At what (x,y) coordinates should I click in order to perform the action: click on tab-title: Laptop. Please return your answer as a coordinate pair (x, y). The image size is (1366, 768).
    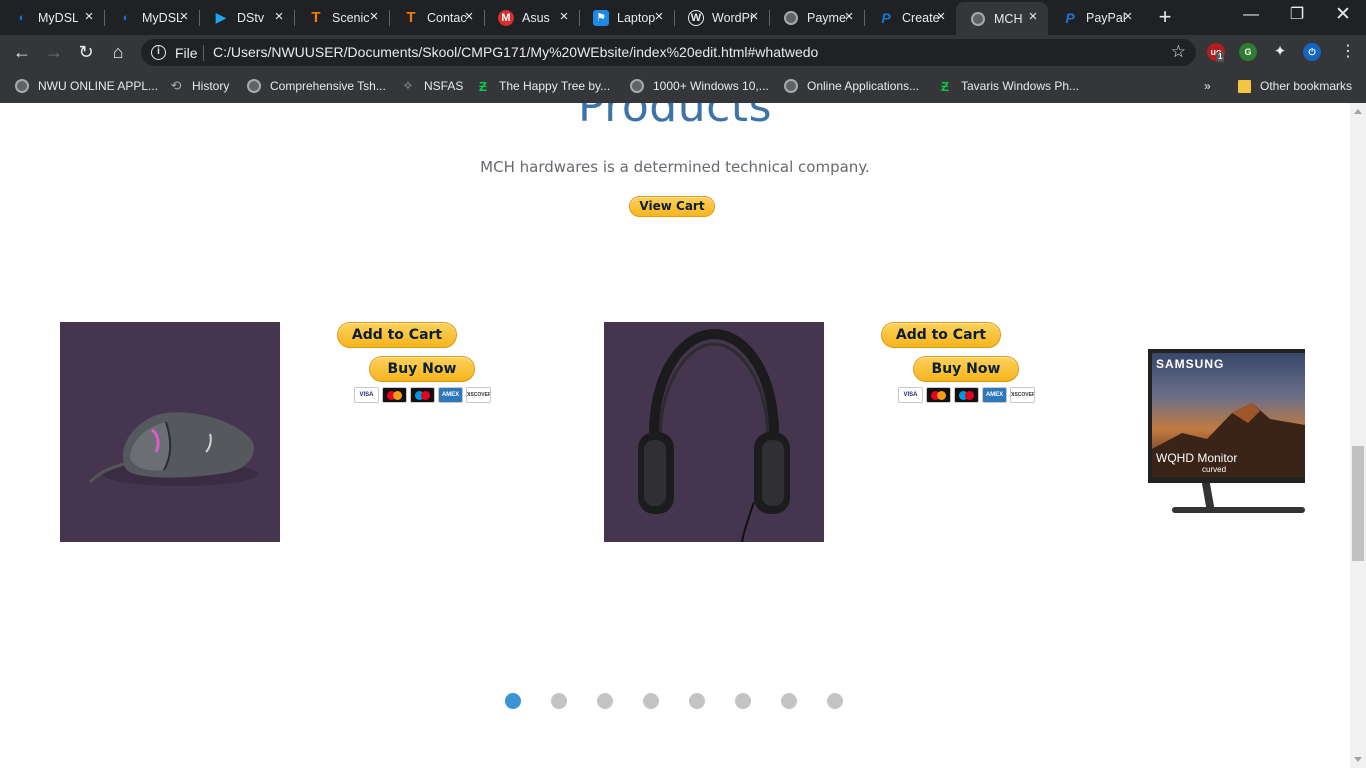
    Looking at the image, I should click on (636, 17).